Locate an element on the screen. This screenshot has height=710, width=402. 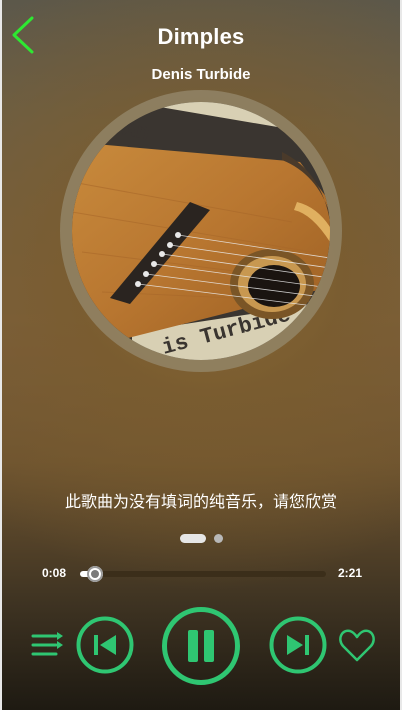
next-button is located at coordinates (298, 645).